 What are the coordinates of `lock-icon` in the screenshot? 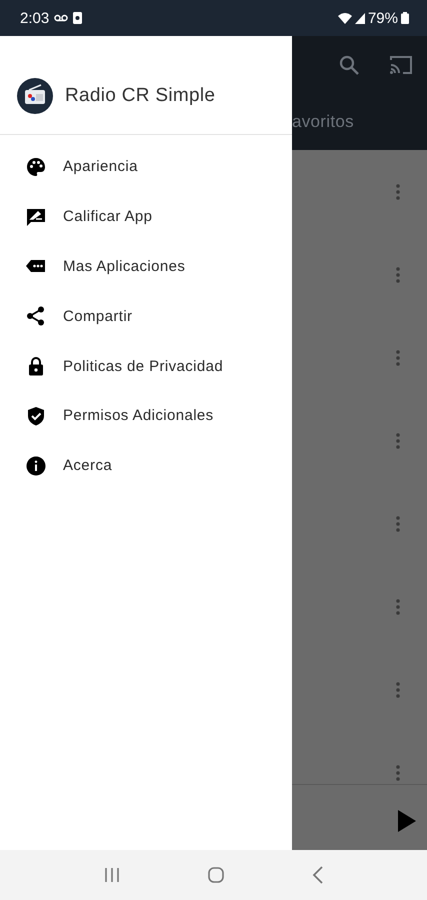 It's located at (36, 366).